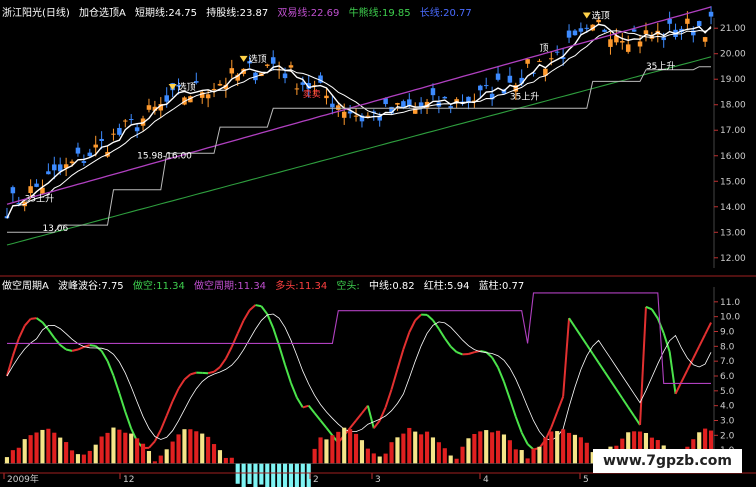 The height and width of the screenshot is (487, 756). What do you see at coordinates (543, 48) in the screenshot?
I see `price-annotation: 顶` at bounding box center [543, 48].